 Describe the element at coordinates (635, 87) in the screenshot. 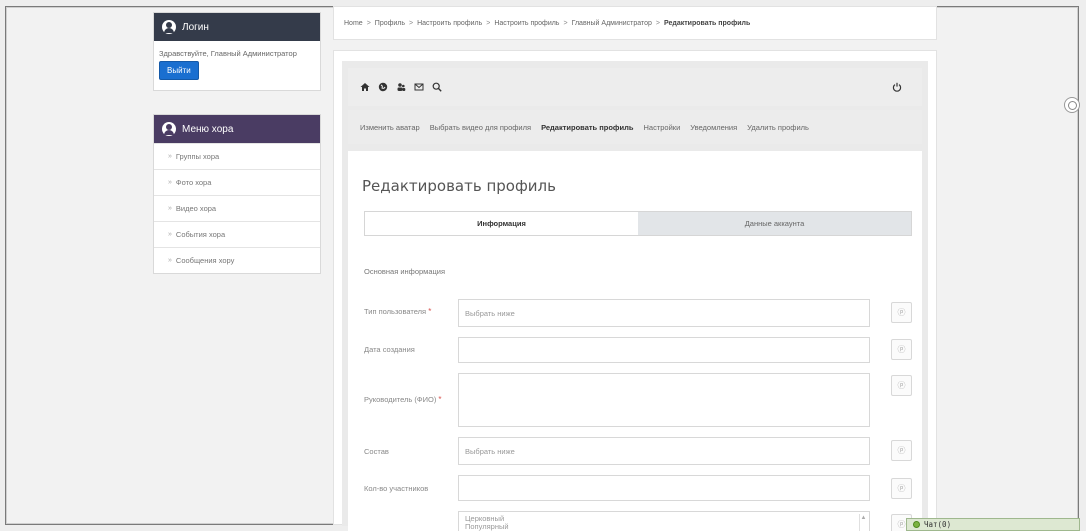

I see `profile-toolbar` at that location.